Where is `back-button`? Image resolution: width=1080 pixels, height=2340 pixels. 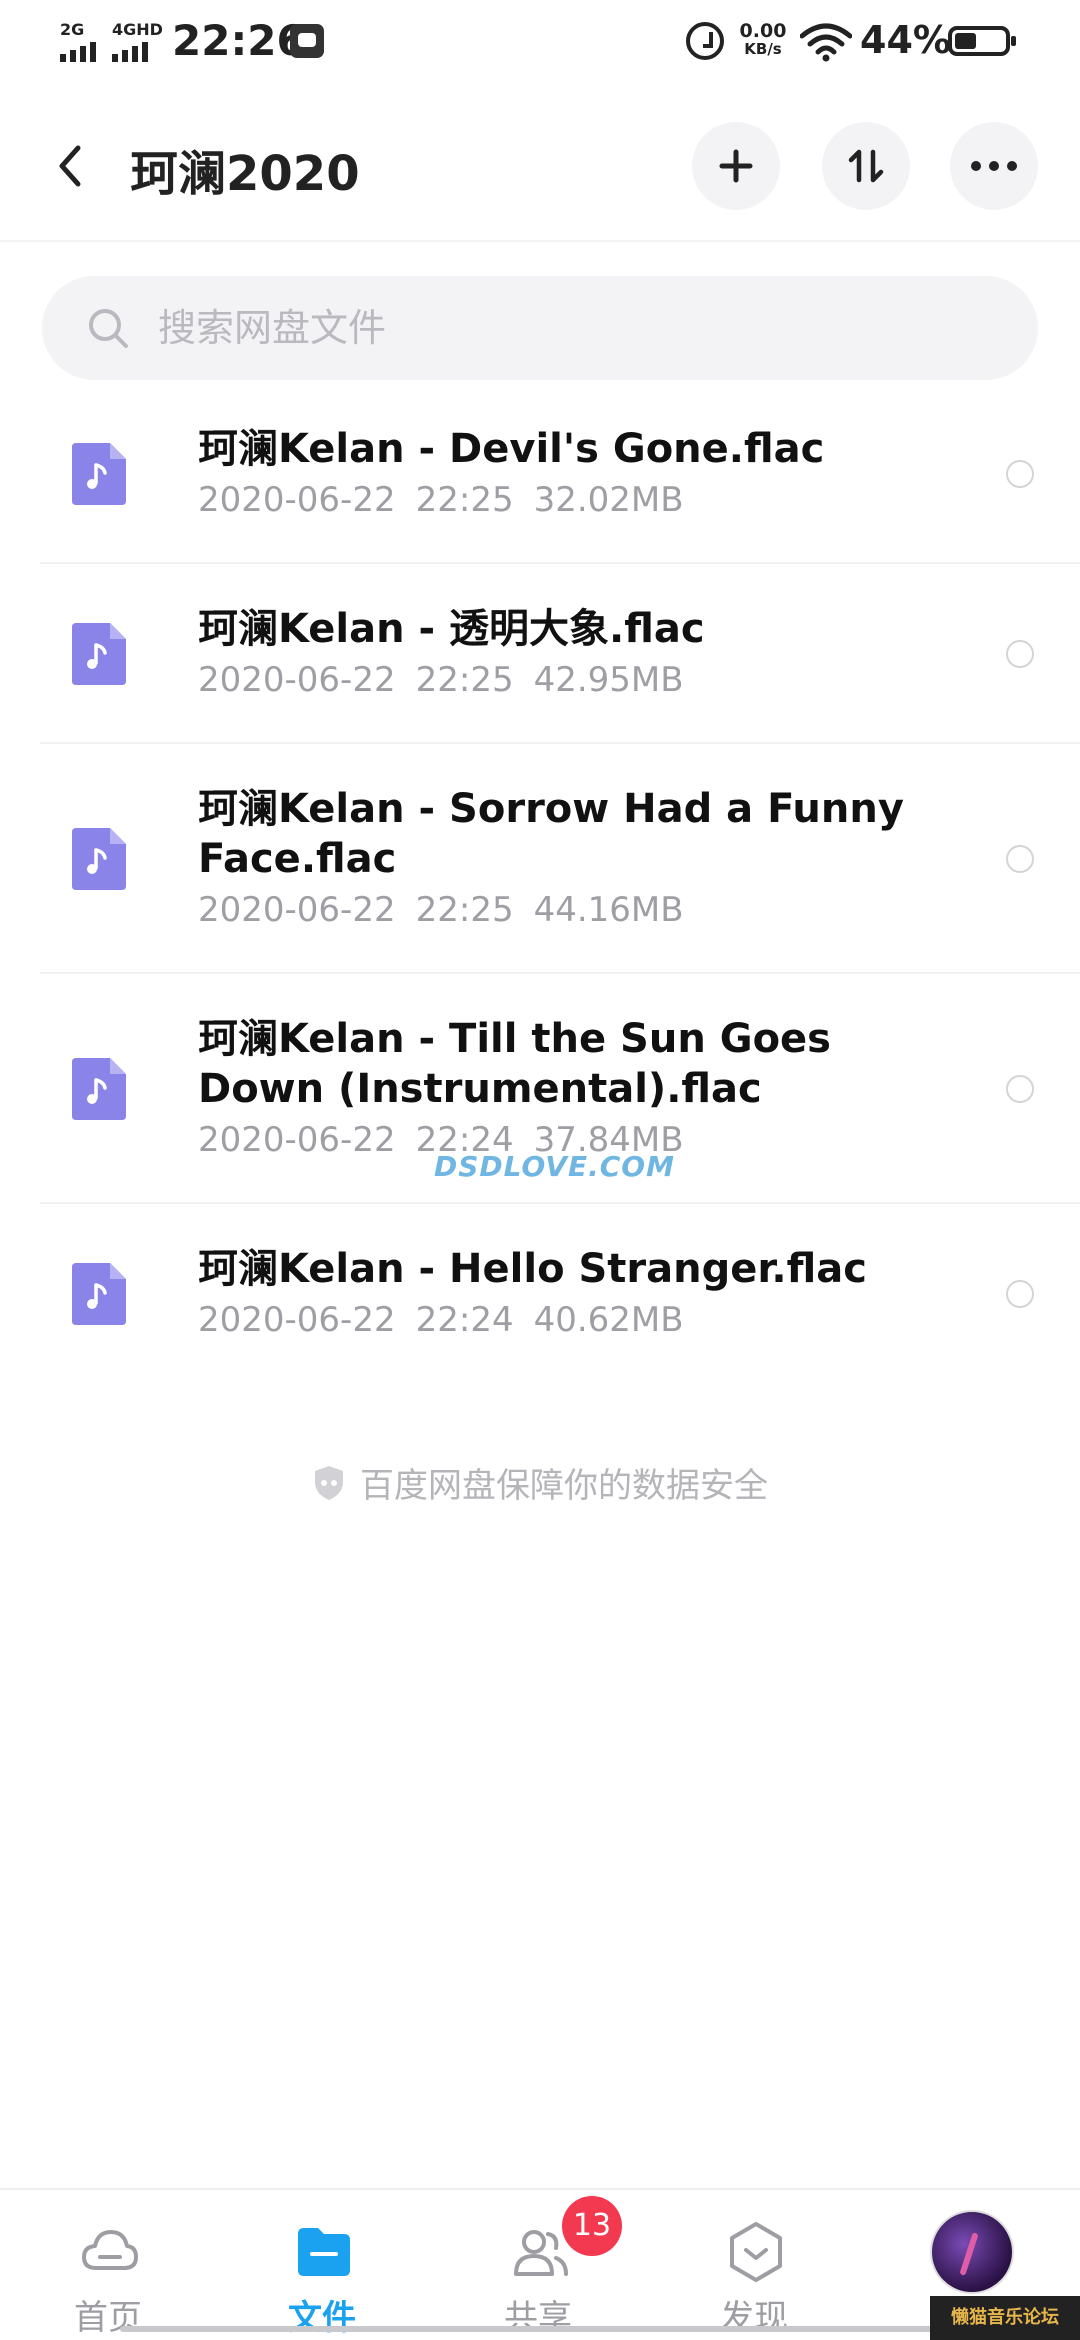 back-button is located at coordinates (72, 166).